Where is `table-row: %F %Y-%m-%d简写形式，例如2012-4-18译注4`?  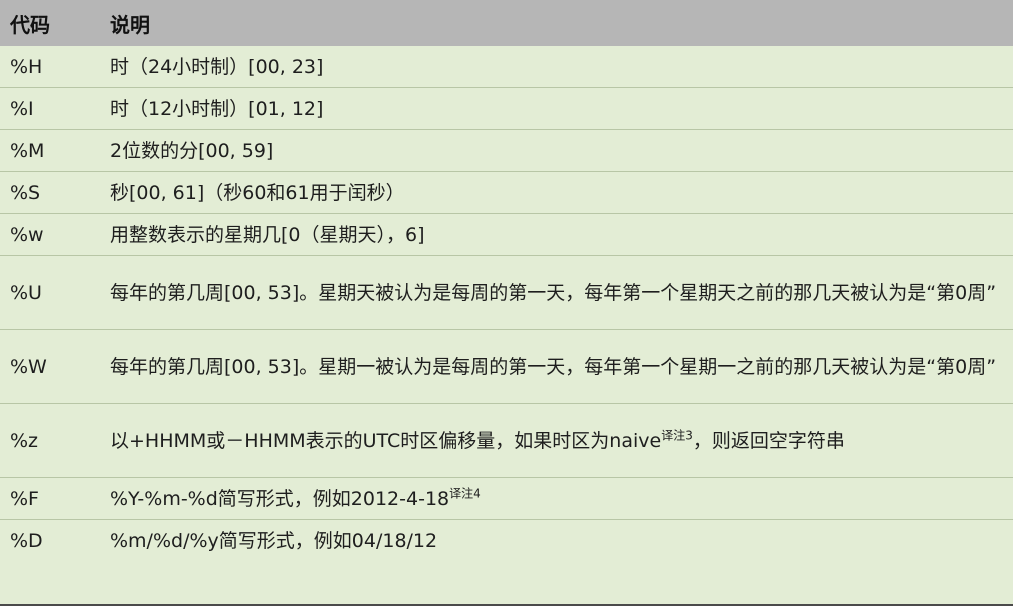
table-row: %F %Y-%m-%d简写形式，例如2012-4-18译注4 is located at coordinates (506, 499).